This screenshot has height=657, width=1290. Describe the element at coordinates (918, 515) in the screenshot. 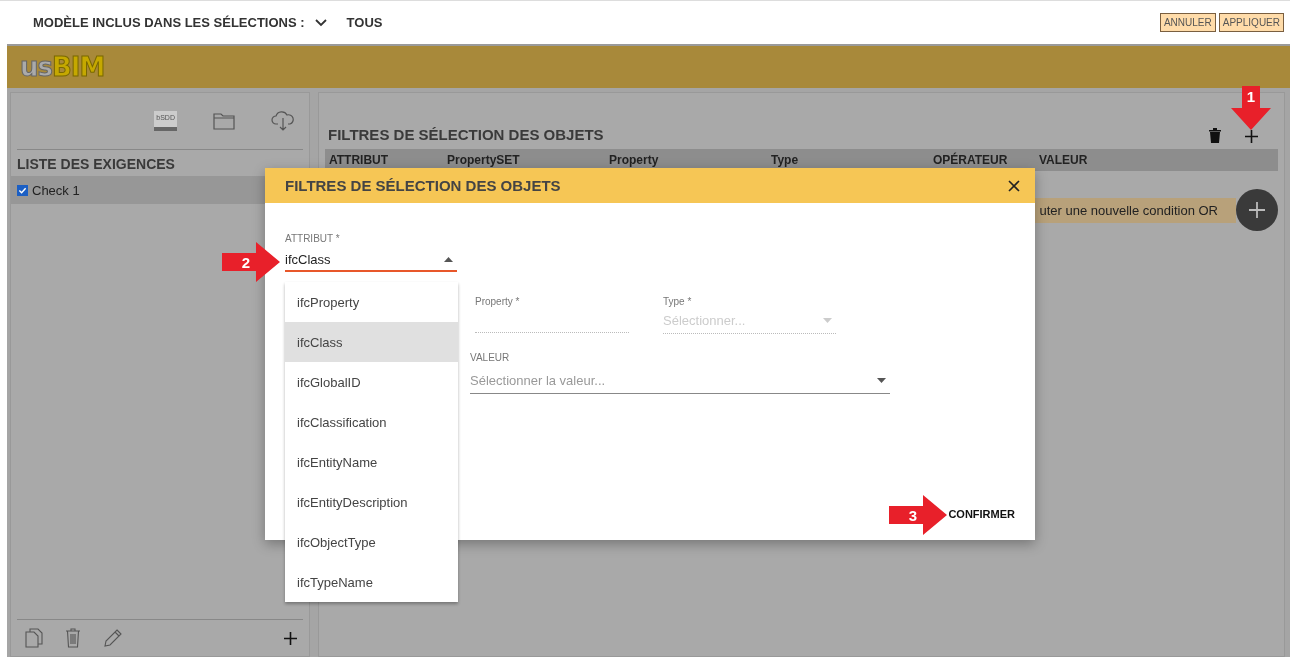

I see `callout-arrow: 3` at that location.